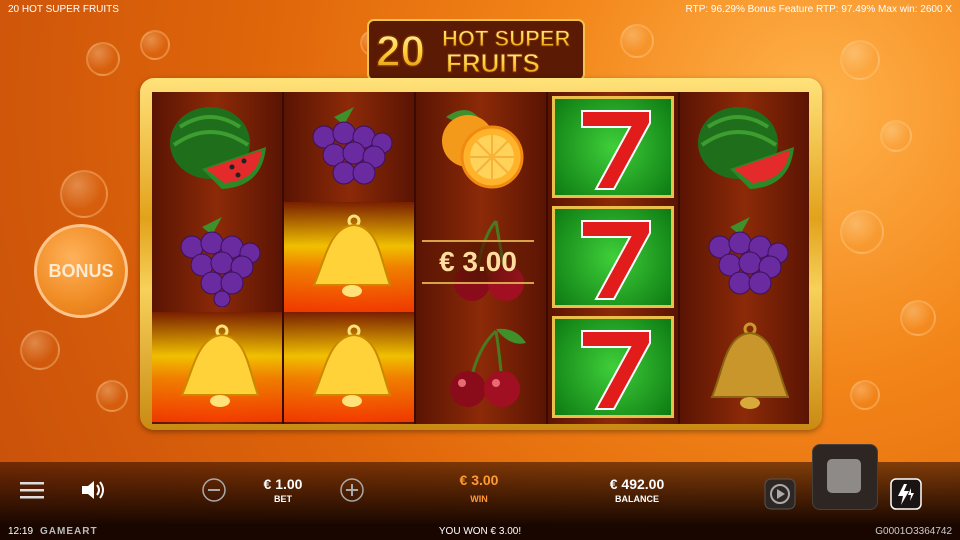 This screenshot has height=540, width=960. I want to click on spin-button, so click(845, 477).